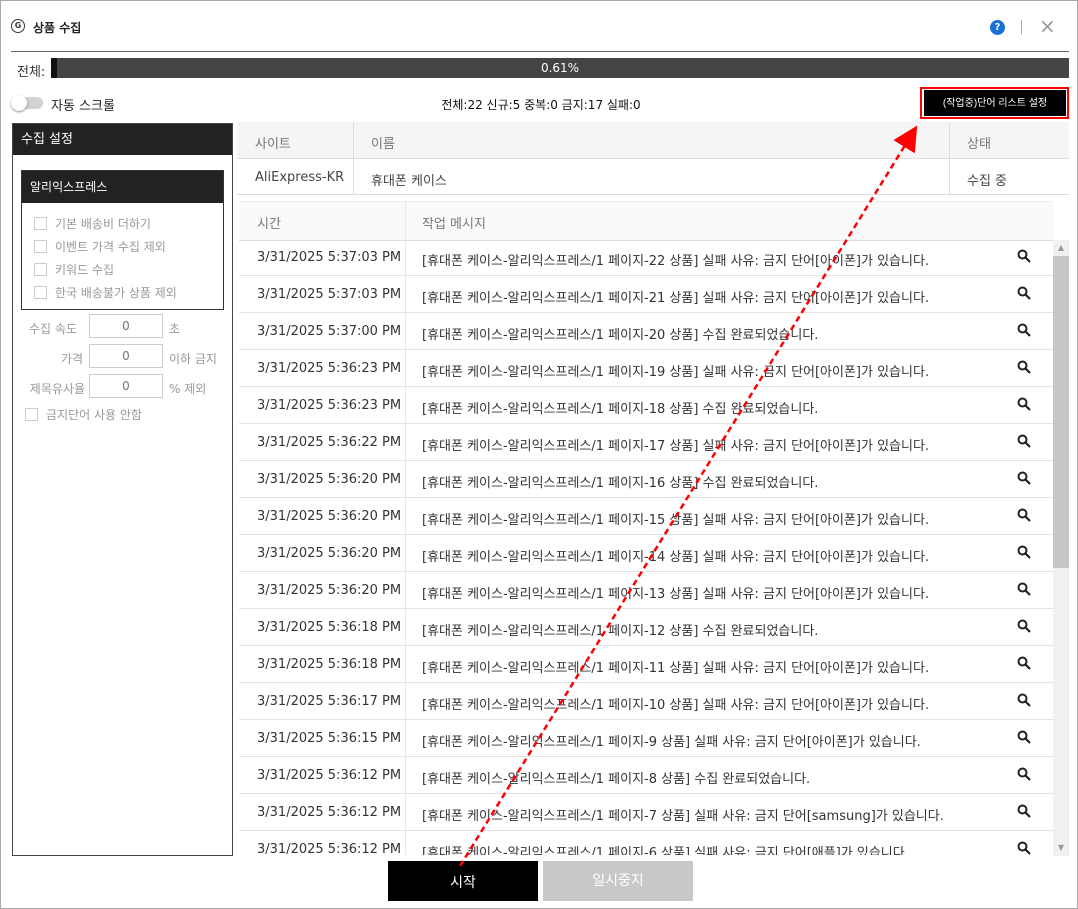 The image size is (1078, 909). What do you see at coordinates (409, 181) in the screenshot?
I see `name-cell: 휴대폰 케이스` at bounding box center [409, 181].